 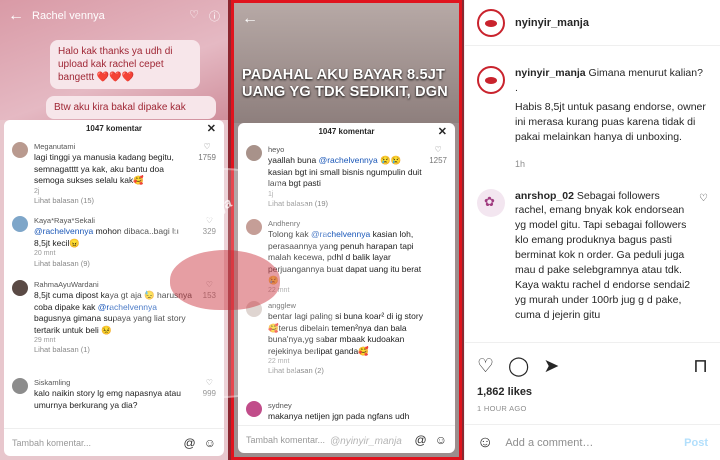 What do you see at coordinates (438, 160) in the screenshot?
I see `like-count: 1257` at bounding box center [438, 160].